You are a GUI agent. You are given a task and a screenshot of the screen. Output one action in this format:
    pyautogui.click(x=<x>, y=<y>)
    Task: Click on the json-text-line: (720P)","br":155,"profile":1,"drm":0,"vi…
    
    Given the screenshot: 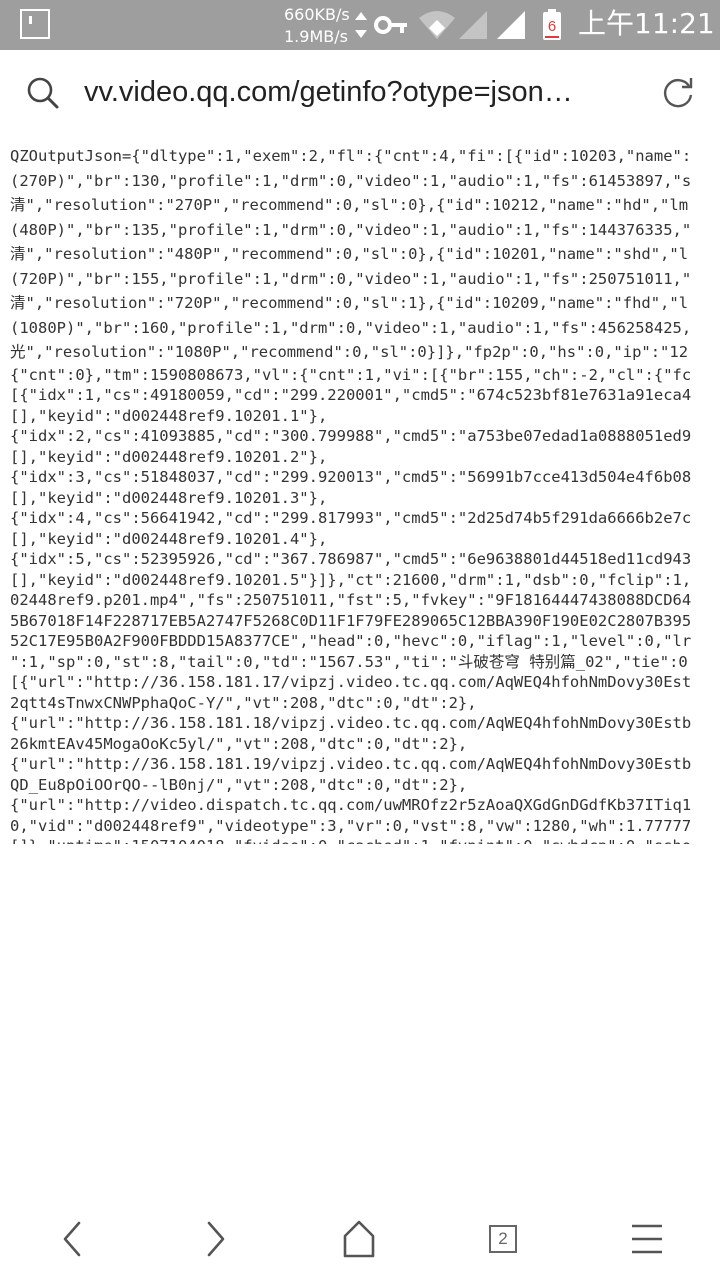 What is the action you would take?
    pyautogui.click(x=351, y=278)
    